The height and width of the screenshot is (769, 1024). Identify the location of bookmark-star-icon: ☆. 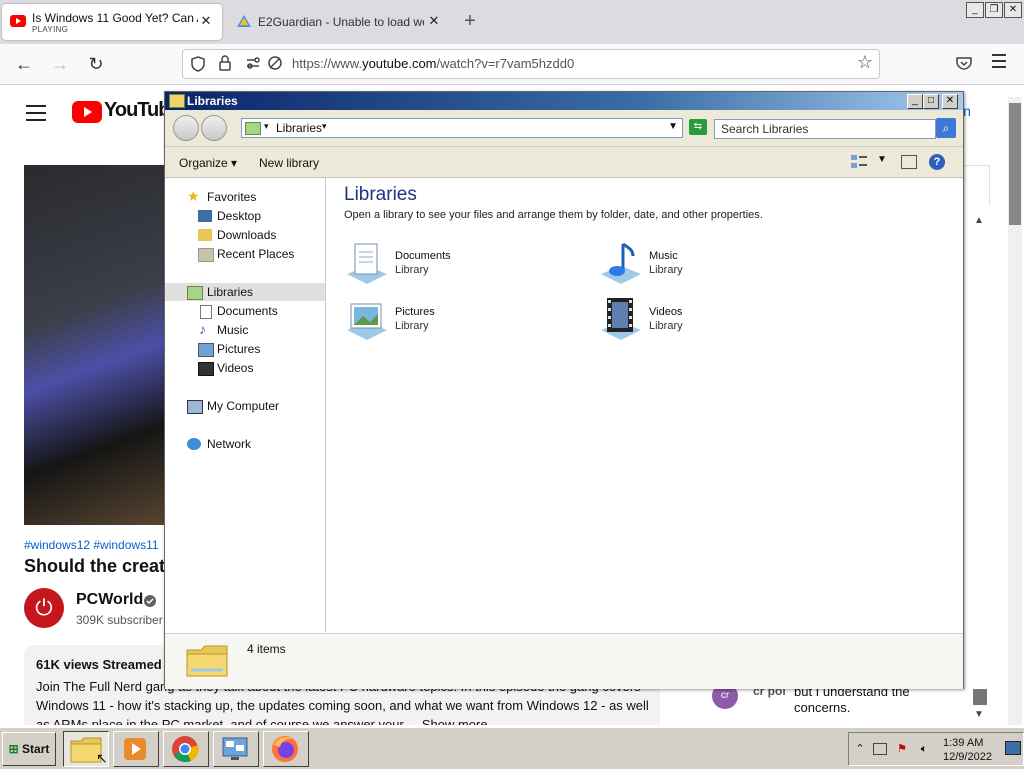
(865, 62).